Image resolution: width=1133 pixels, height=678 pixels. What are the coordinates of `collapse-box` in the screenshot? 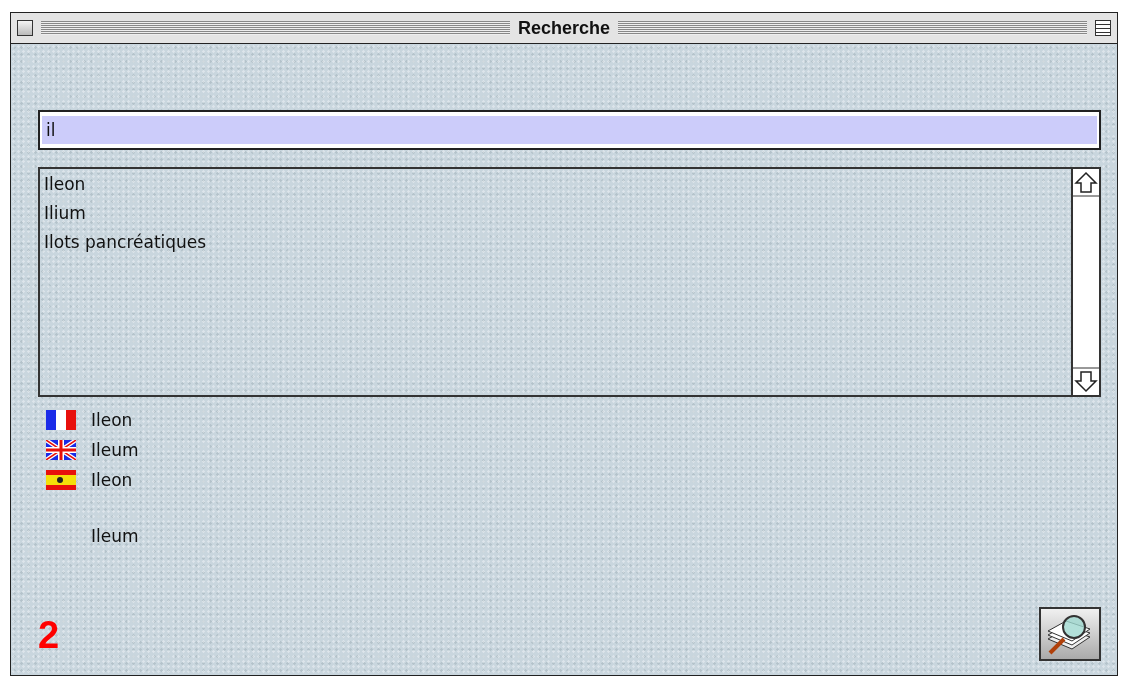 It's located at (1103, 28).